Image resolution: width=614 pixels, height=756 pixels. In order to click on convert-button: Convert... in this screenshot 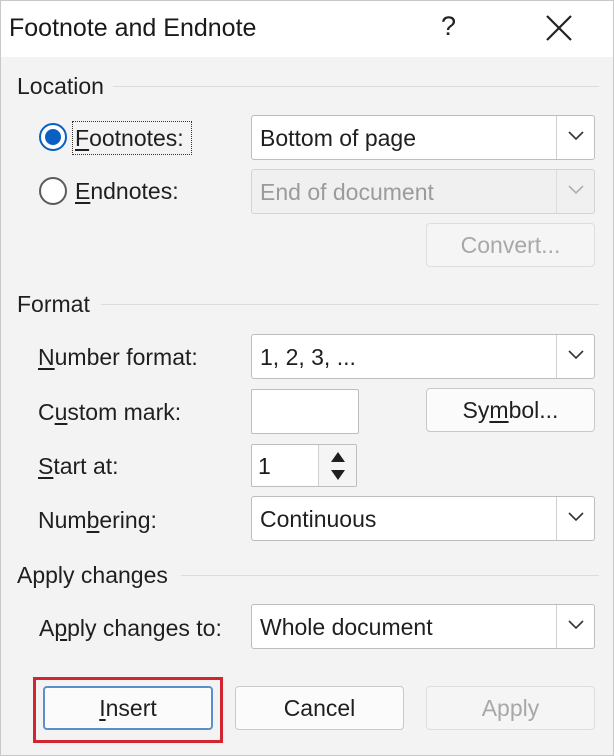, I will do `click(510, 245)`.